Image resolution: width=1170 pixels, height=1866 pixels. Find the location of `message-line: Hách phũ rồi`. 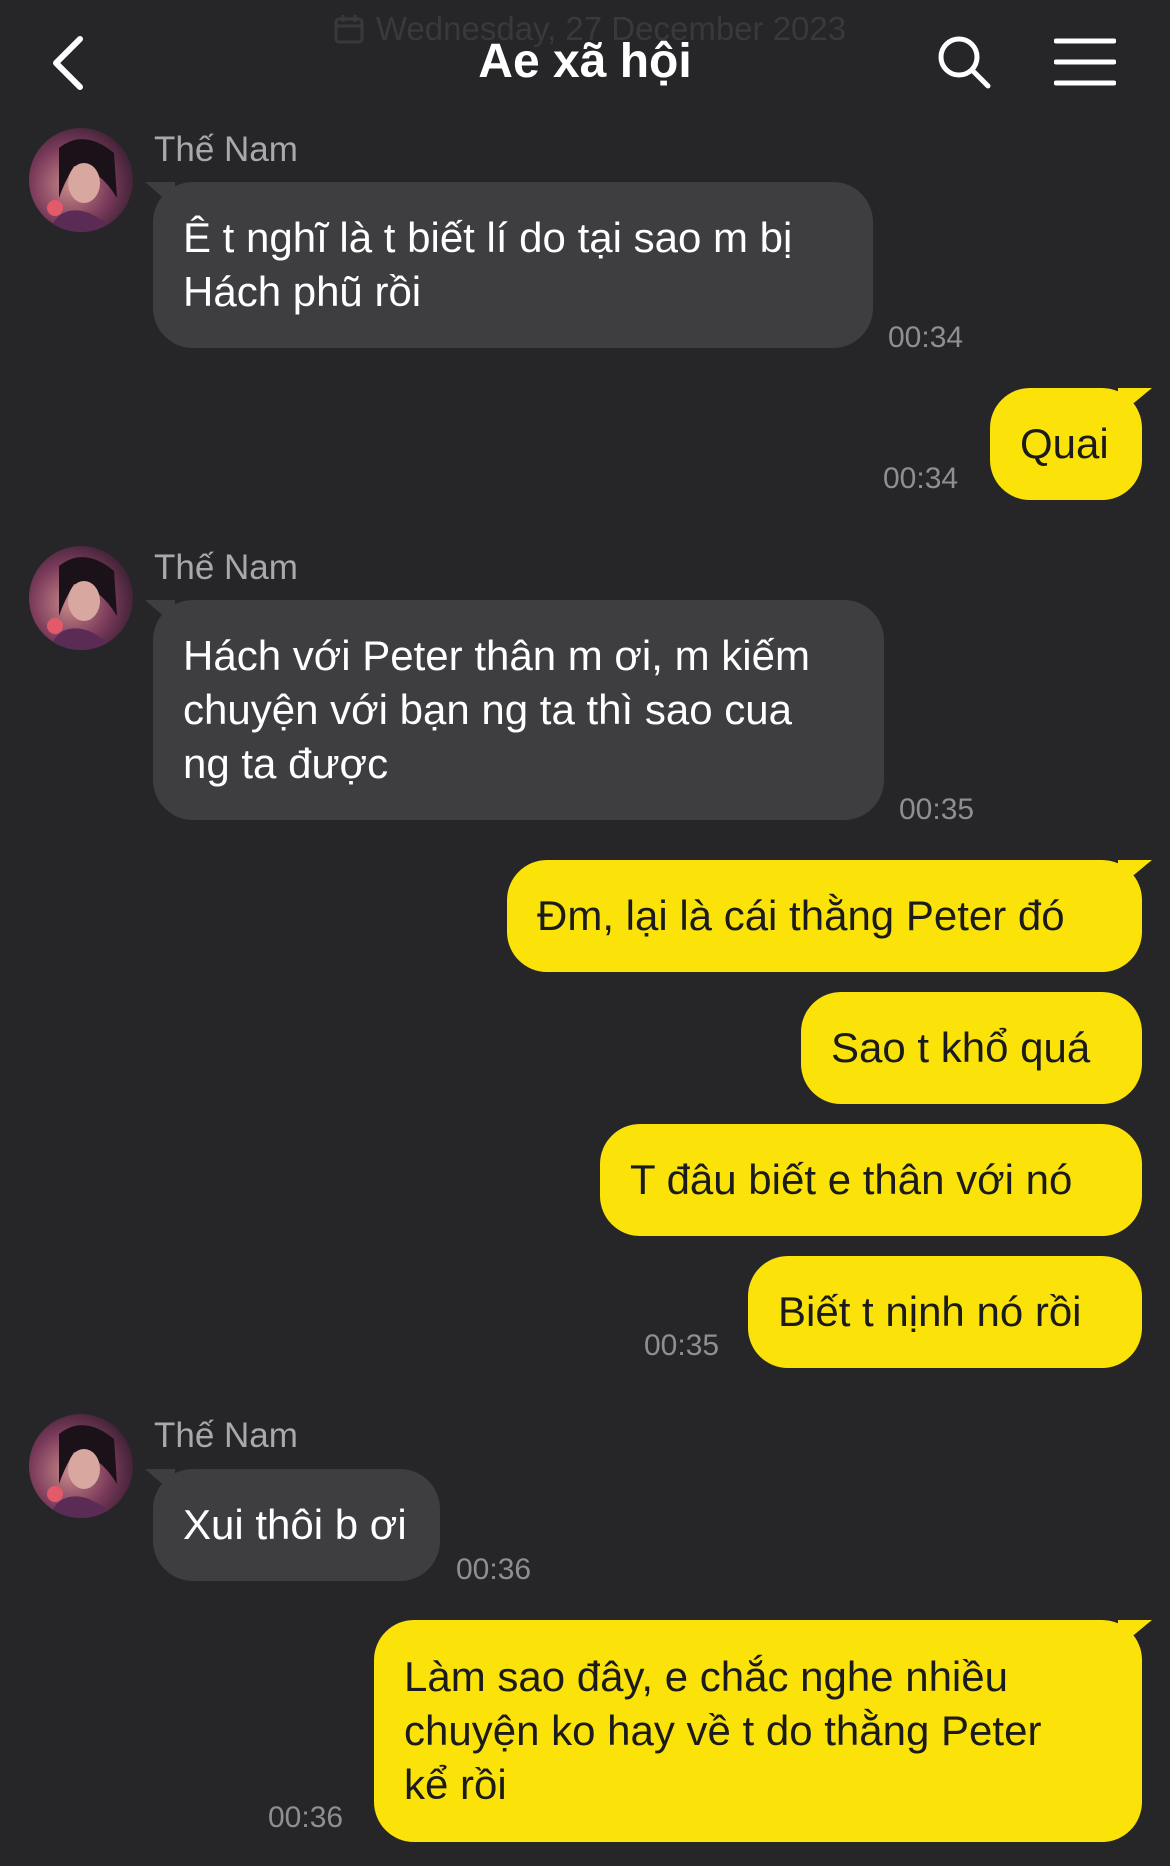

message-line: Hách phũ rồi is located at coordinates (302, 291).